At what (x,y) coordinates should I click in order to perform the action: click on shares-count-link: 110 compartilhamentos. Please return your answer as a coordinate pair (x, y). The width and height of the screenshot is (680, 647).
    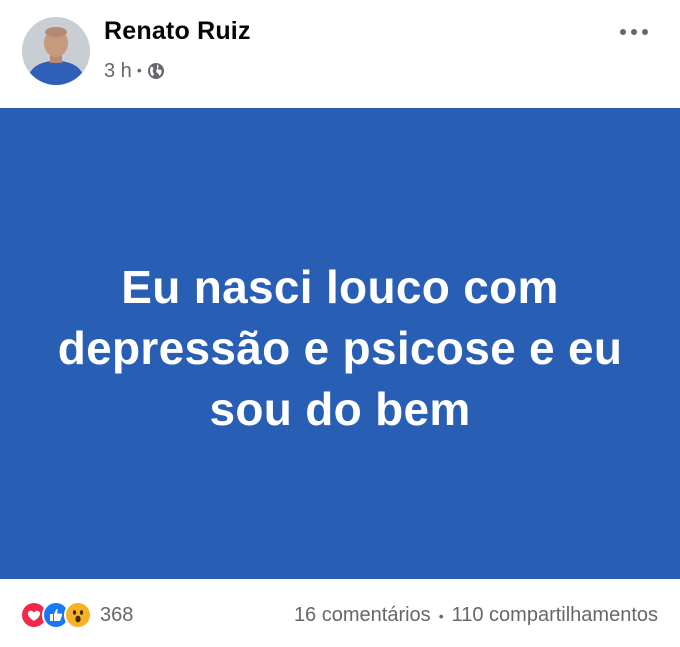
    Looking at the image, I should click on (555, 615).